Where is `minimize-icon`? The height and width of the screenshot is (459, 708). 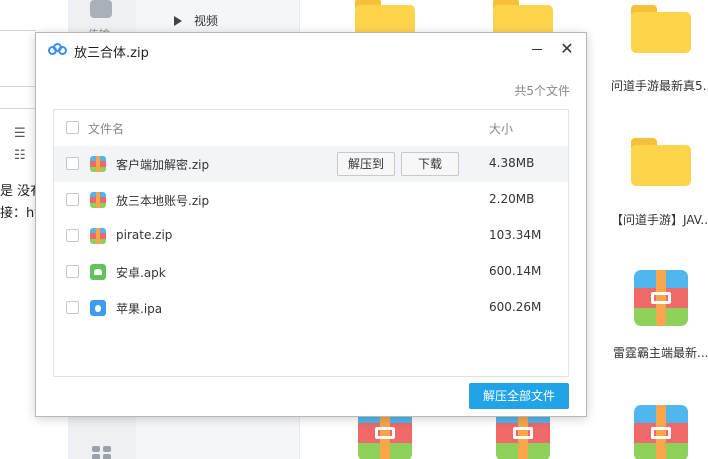
minimize-icon is located at coordinates (537, 49).